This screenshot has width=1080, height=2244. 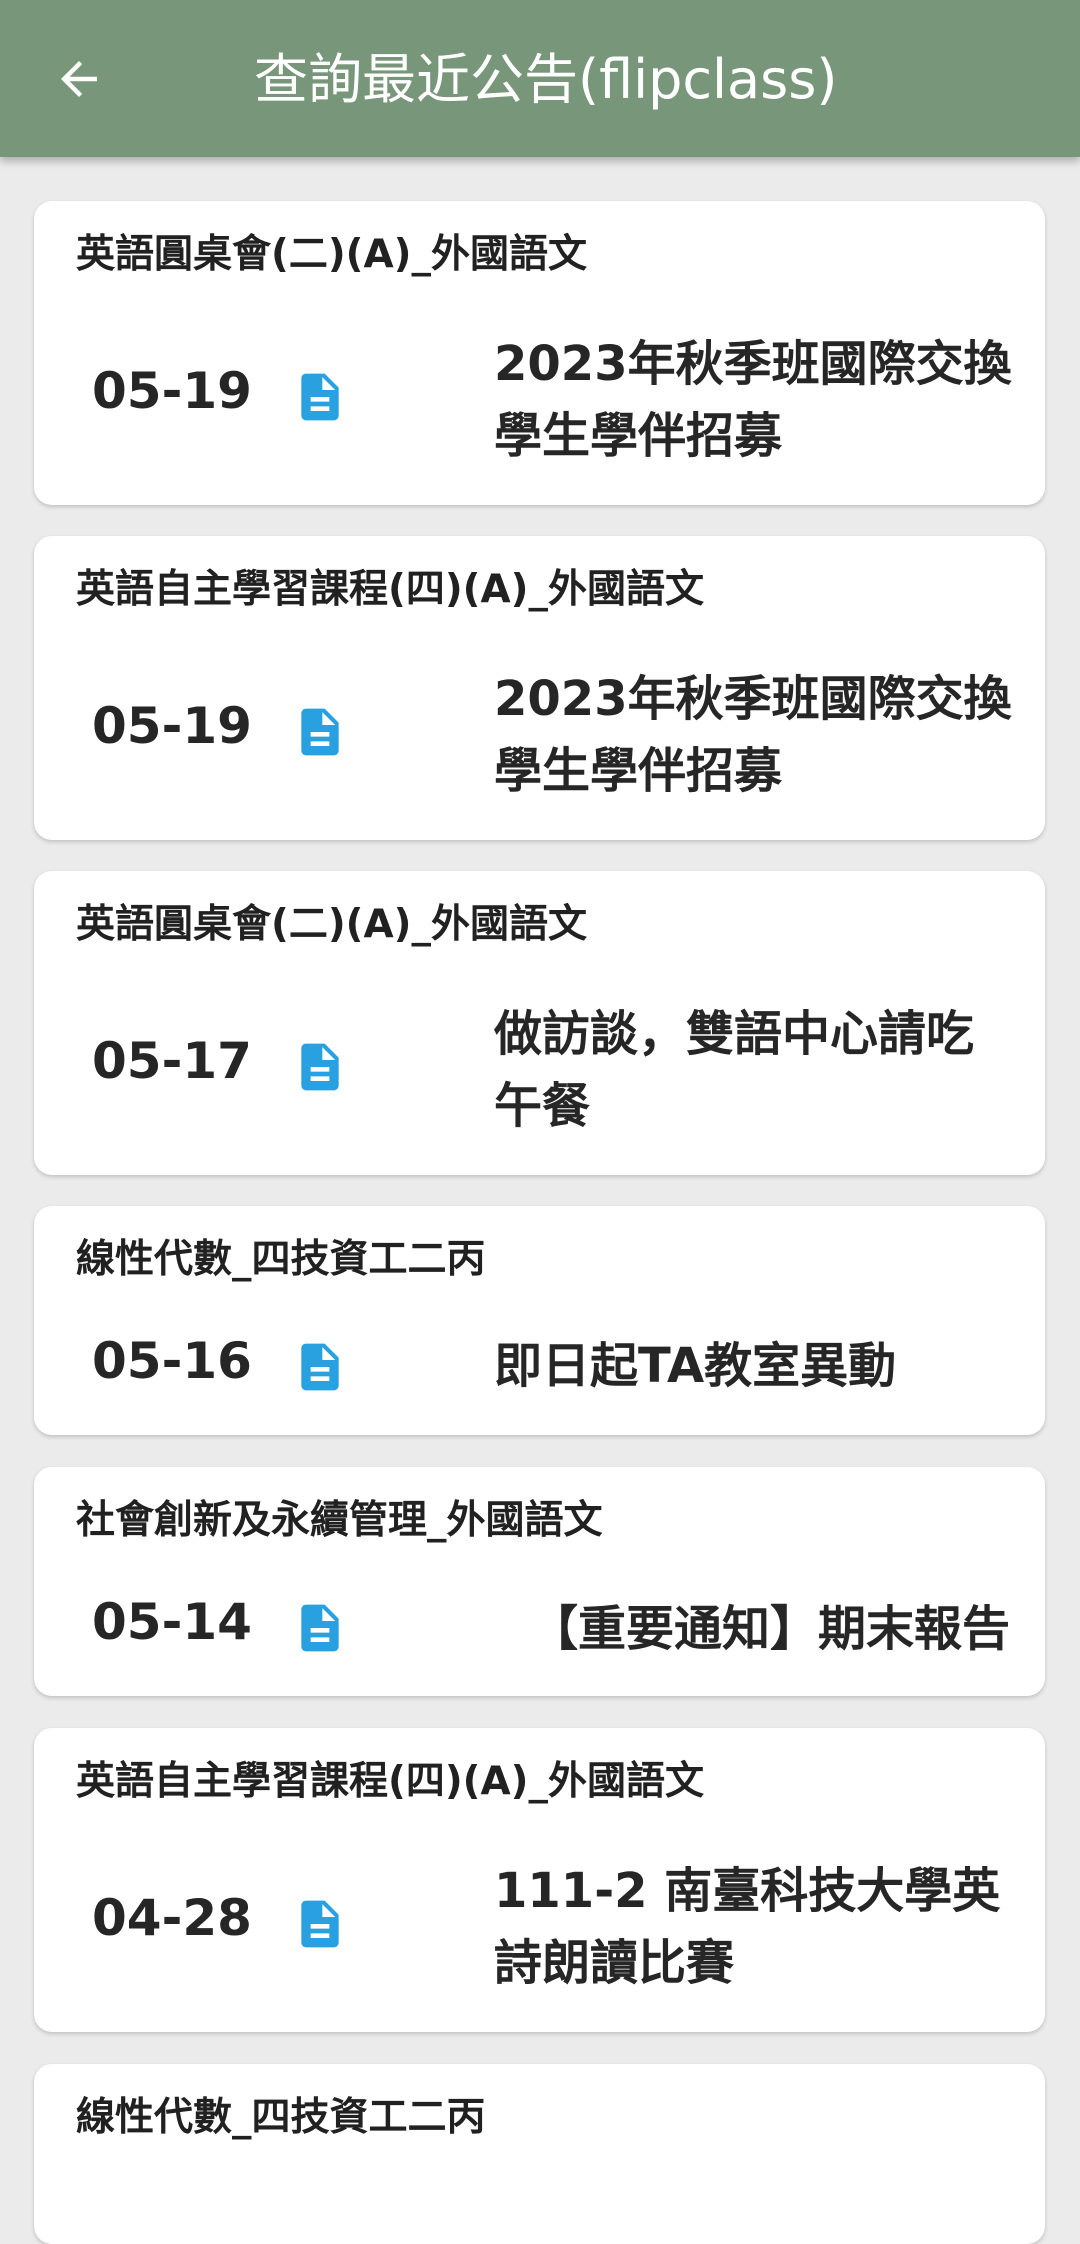 I want to click on announcement-date: 05-17, so click(x=172, y=1061).